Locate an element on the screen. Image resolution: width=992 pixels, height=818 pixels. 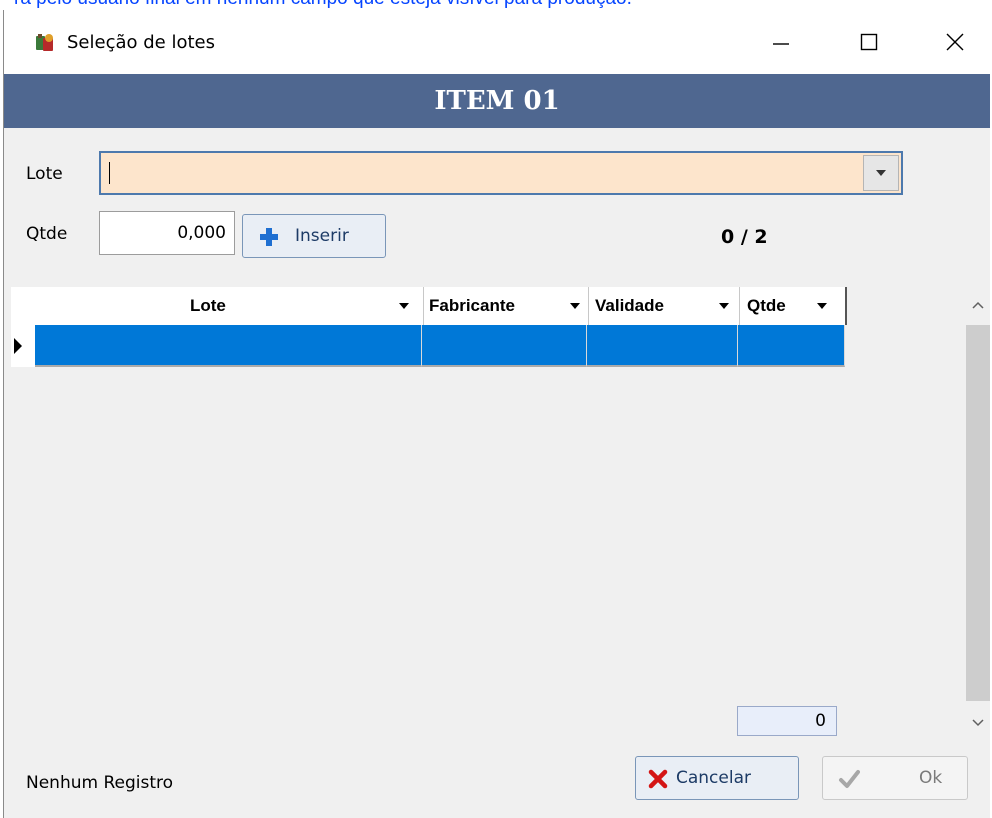
close-icon is located at coordinates (955, 42).